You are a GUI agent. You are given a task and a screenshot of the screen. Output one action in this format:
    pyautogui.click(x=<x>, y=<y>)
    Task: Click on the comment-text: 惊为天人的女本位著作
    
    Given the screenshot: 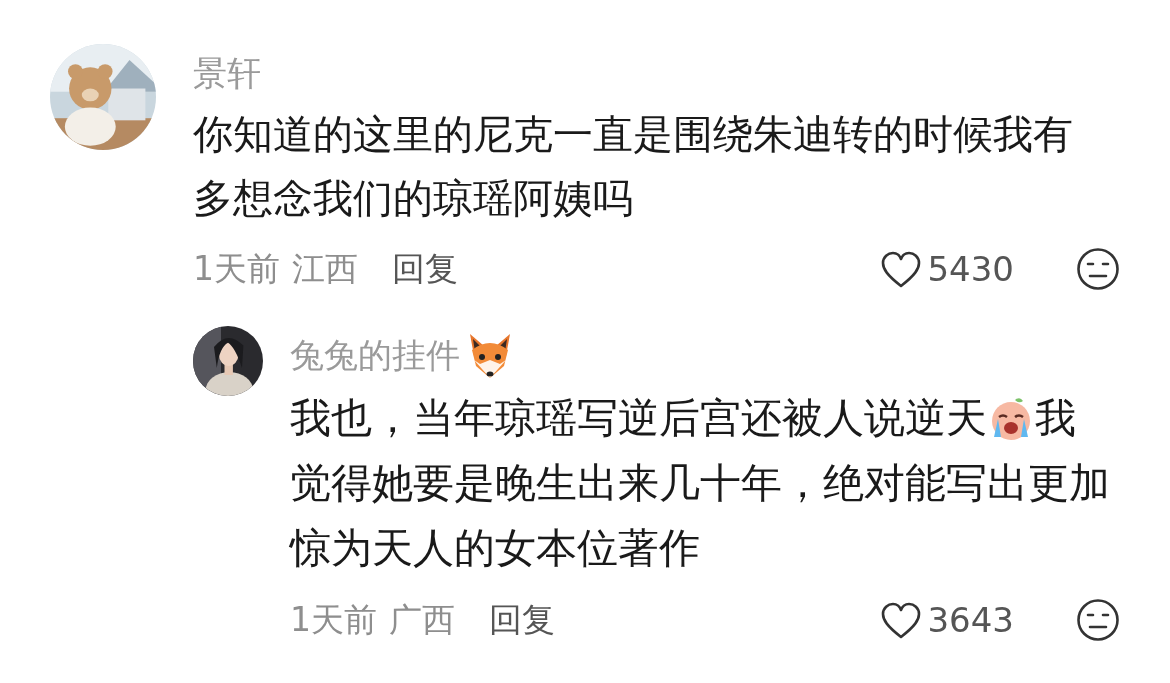 What is the action you would take?
    pyautogui.click(x=495, y=548)
    